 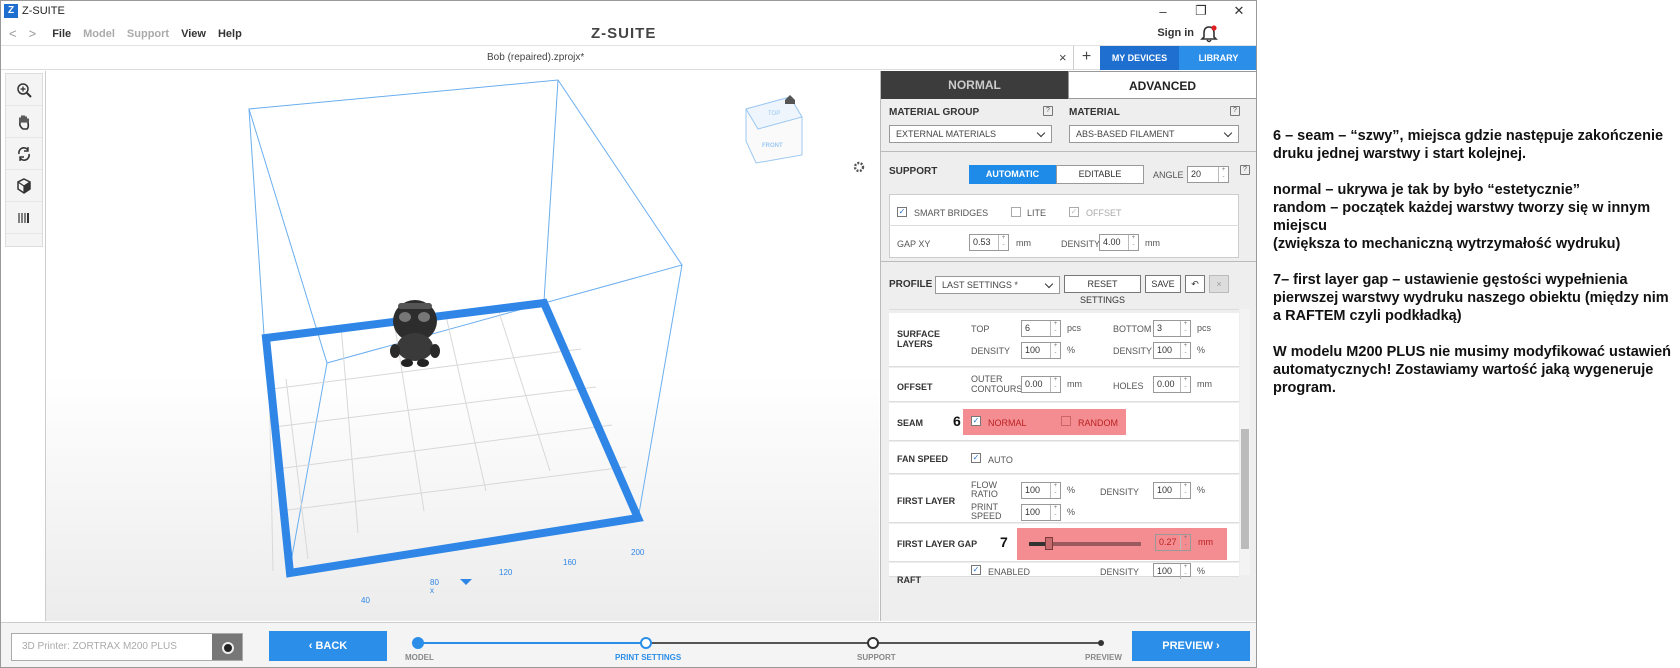 I want to click on bell-icon, so click(x=1209, y=34).